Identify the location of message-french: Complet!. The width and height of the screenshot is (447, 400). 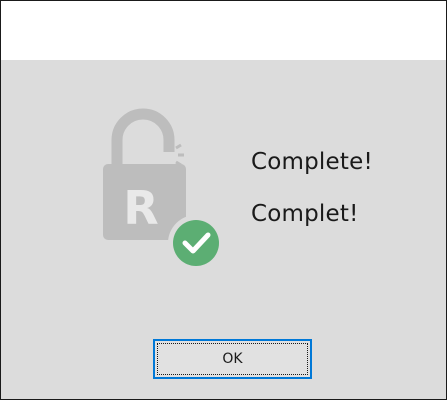
(305, 214).